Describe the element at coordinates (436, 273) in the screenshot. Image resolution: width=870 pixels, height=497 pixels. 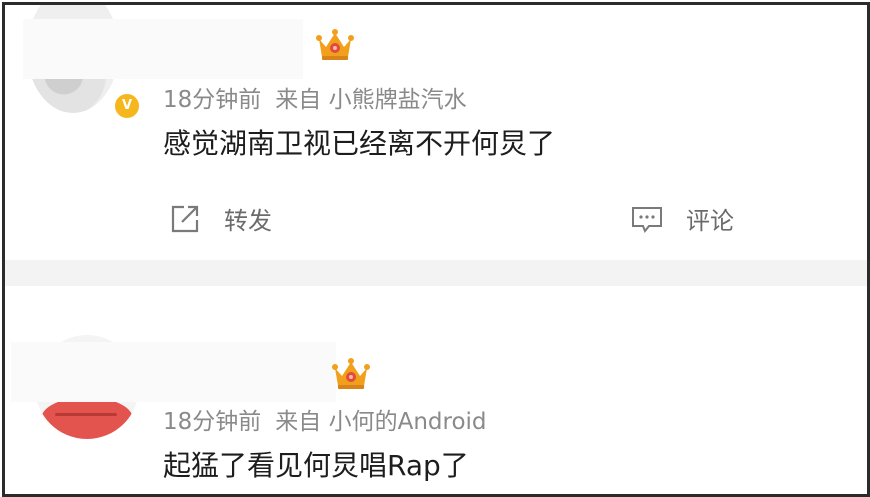
I see `feed-separator` at that location.